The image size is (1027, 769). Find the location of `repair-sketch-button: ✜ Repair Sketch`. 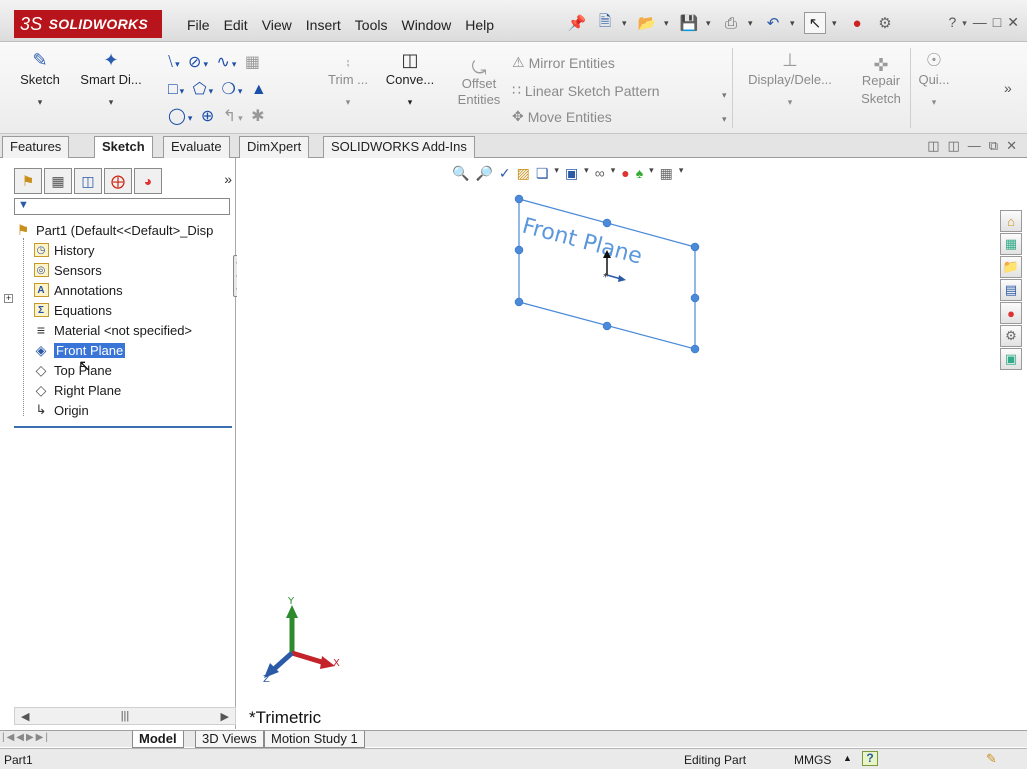

repair-sketch-button: ✜ Repair Sketch is located at coordinates (881, 82).